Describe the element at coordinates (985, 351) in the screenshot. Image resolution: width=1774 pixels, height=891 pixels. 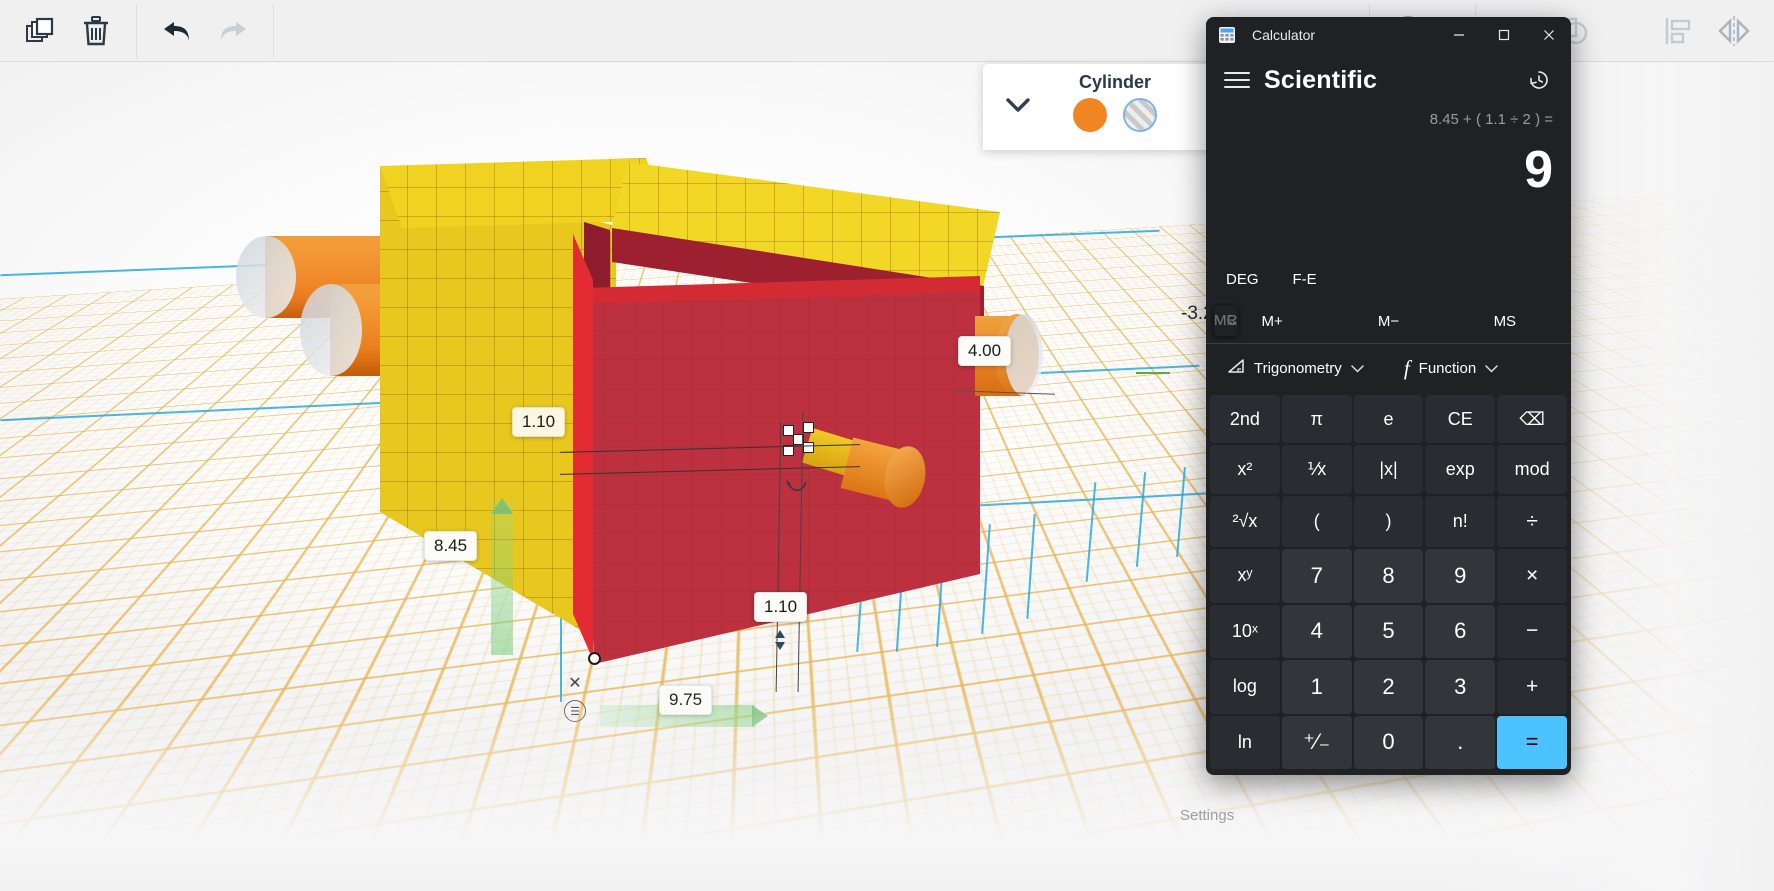
I see `dim-radius-4-00: 4.00` at that location.